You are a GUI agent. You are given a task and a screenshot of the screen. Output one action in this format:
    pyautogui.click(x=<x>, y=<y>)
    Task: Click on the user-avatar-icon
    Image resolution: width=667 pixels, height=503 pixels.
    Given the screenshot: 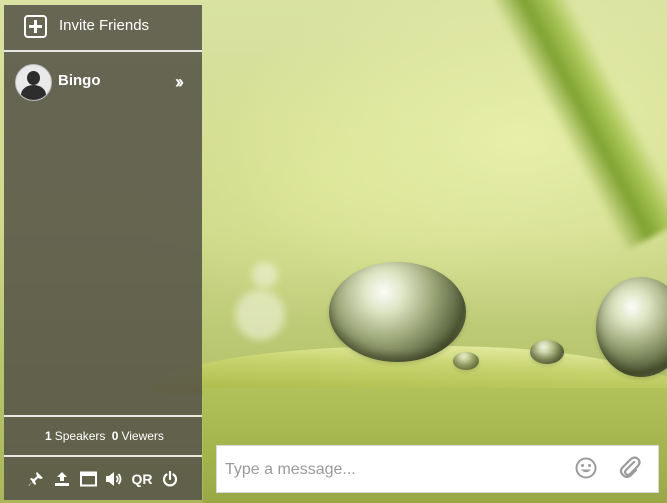 What is the action you would take?
    pyautogui.click(x=33, y=82)
    